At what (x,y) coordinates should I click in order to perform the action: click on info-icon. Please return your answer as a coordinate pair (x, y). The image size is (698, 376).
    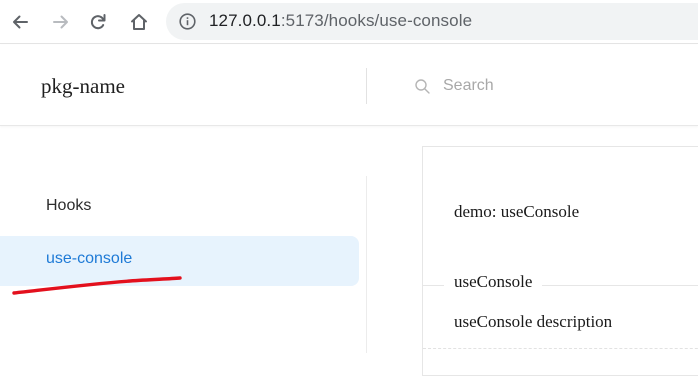
    Looking at the image, I should click on (187, 21).